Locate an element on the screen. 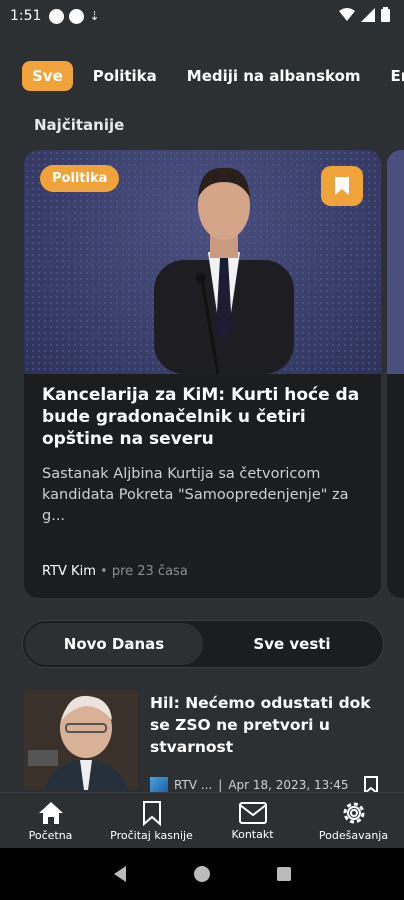 Image resolution: width=404 pixels, height=900 pixels. category-tag: Politika is located at coordinates (80, 178).